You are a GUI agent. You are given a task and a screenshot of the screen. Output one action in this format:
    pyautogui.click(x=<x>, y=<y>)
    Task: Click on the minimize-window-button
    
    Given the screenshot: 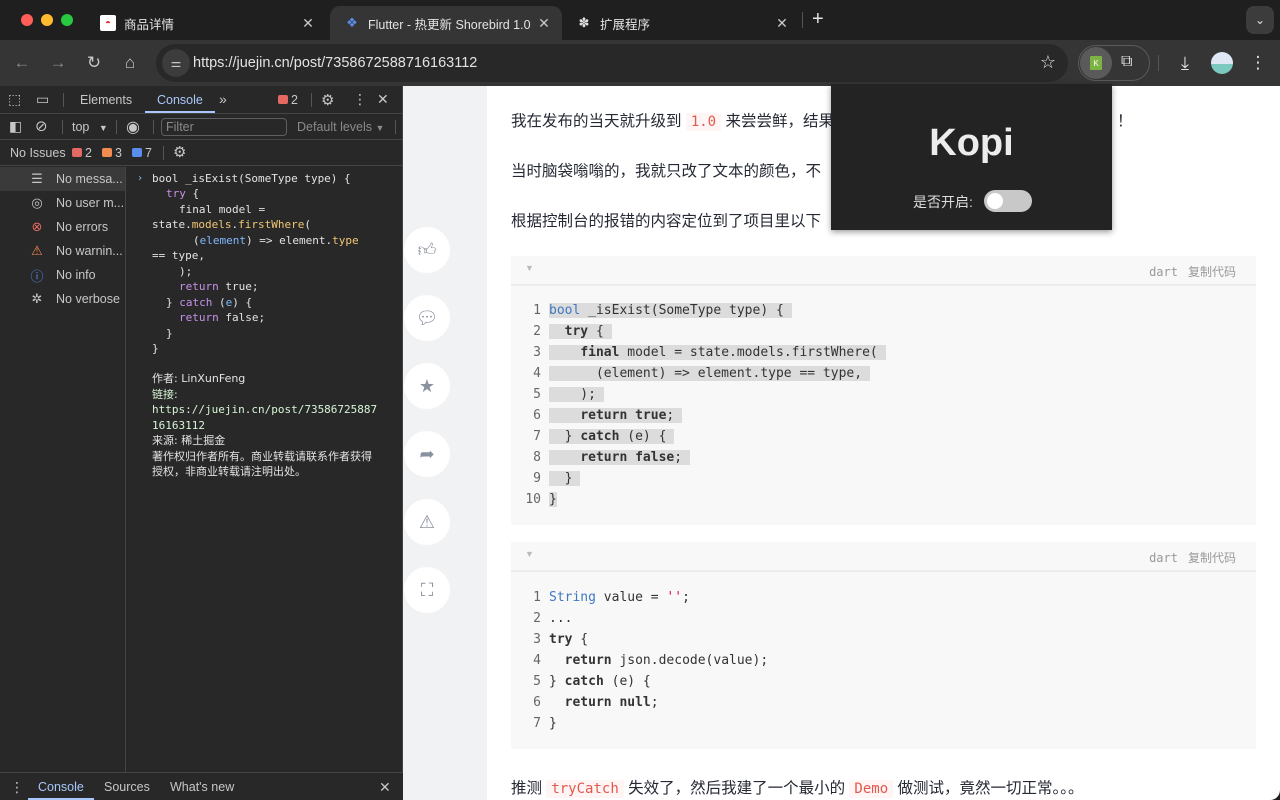 What is the action you would take?
    pyautogui.click(x=47, y=20)
    